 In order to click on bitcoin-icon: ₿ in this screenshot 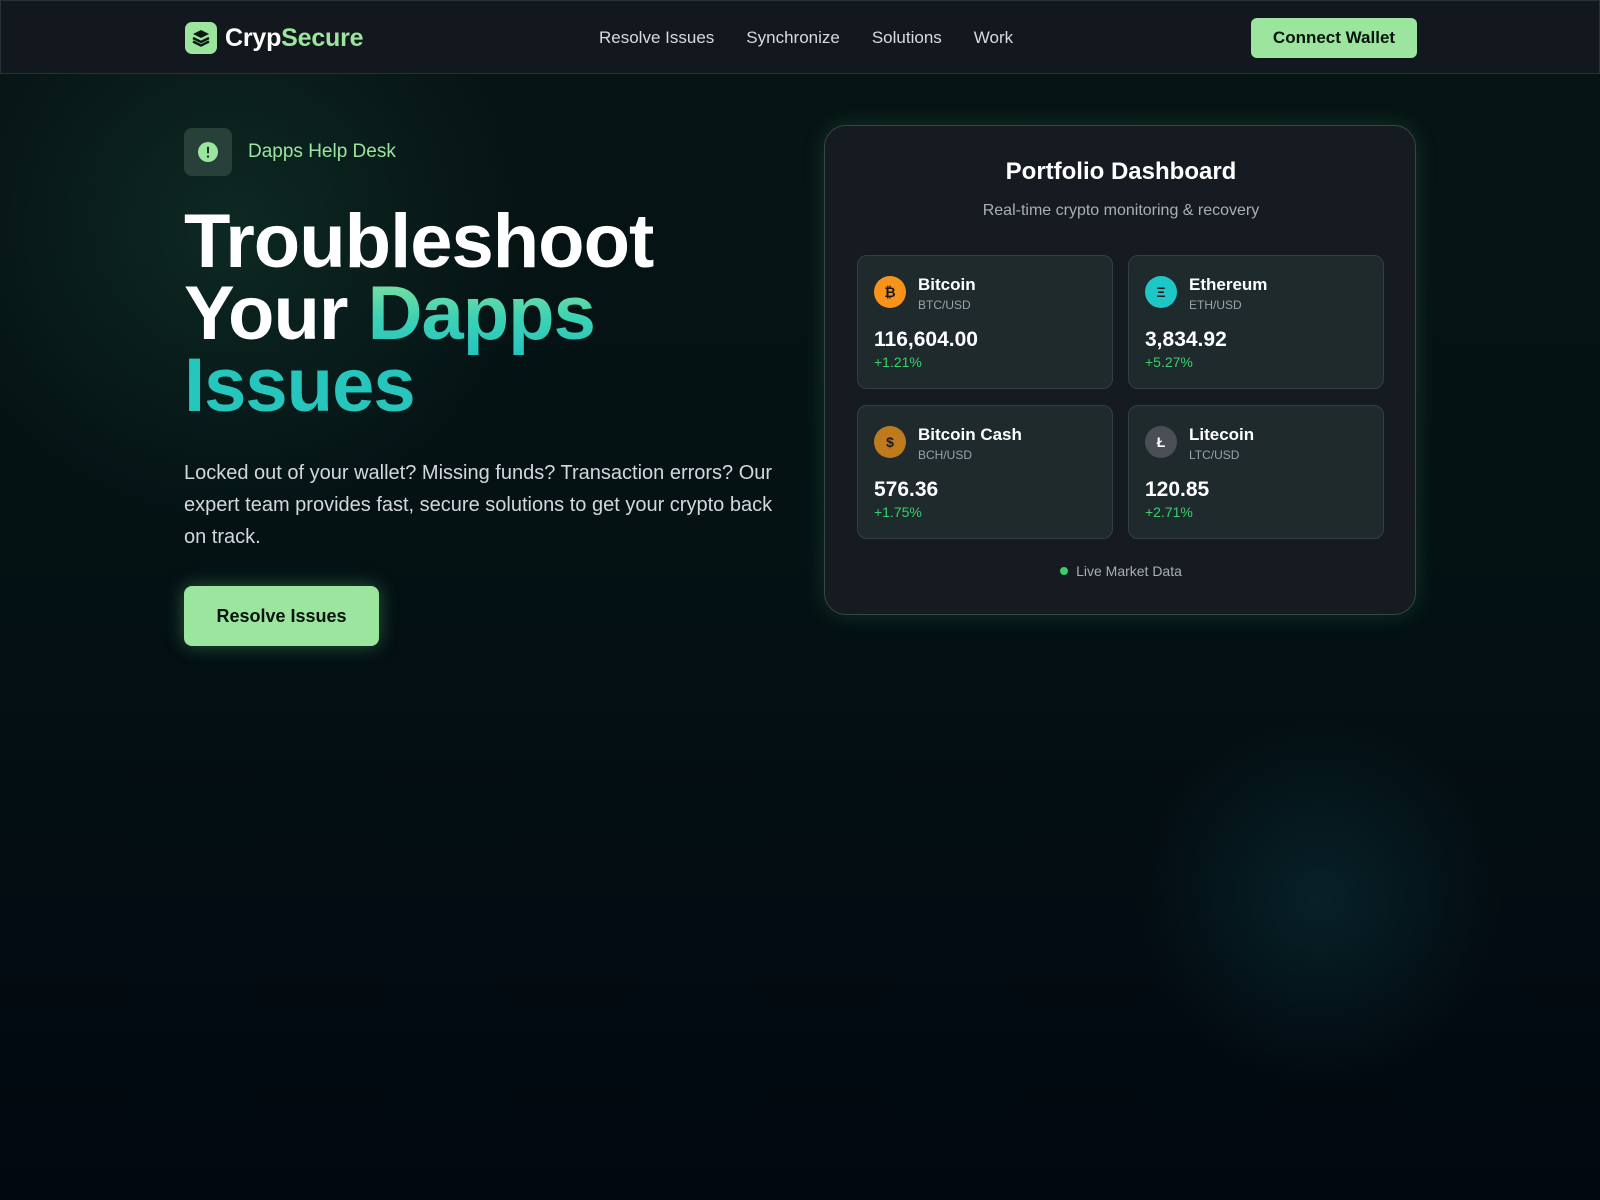, I will do `click(890, 292)`.